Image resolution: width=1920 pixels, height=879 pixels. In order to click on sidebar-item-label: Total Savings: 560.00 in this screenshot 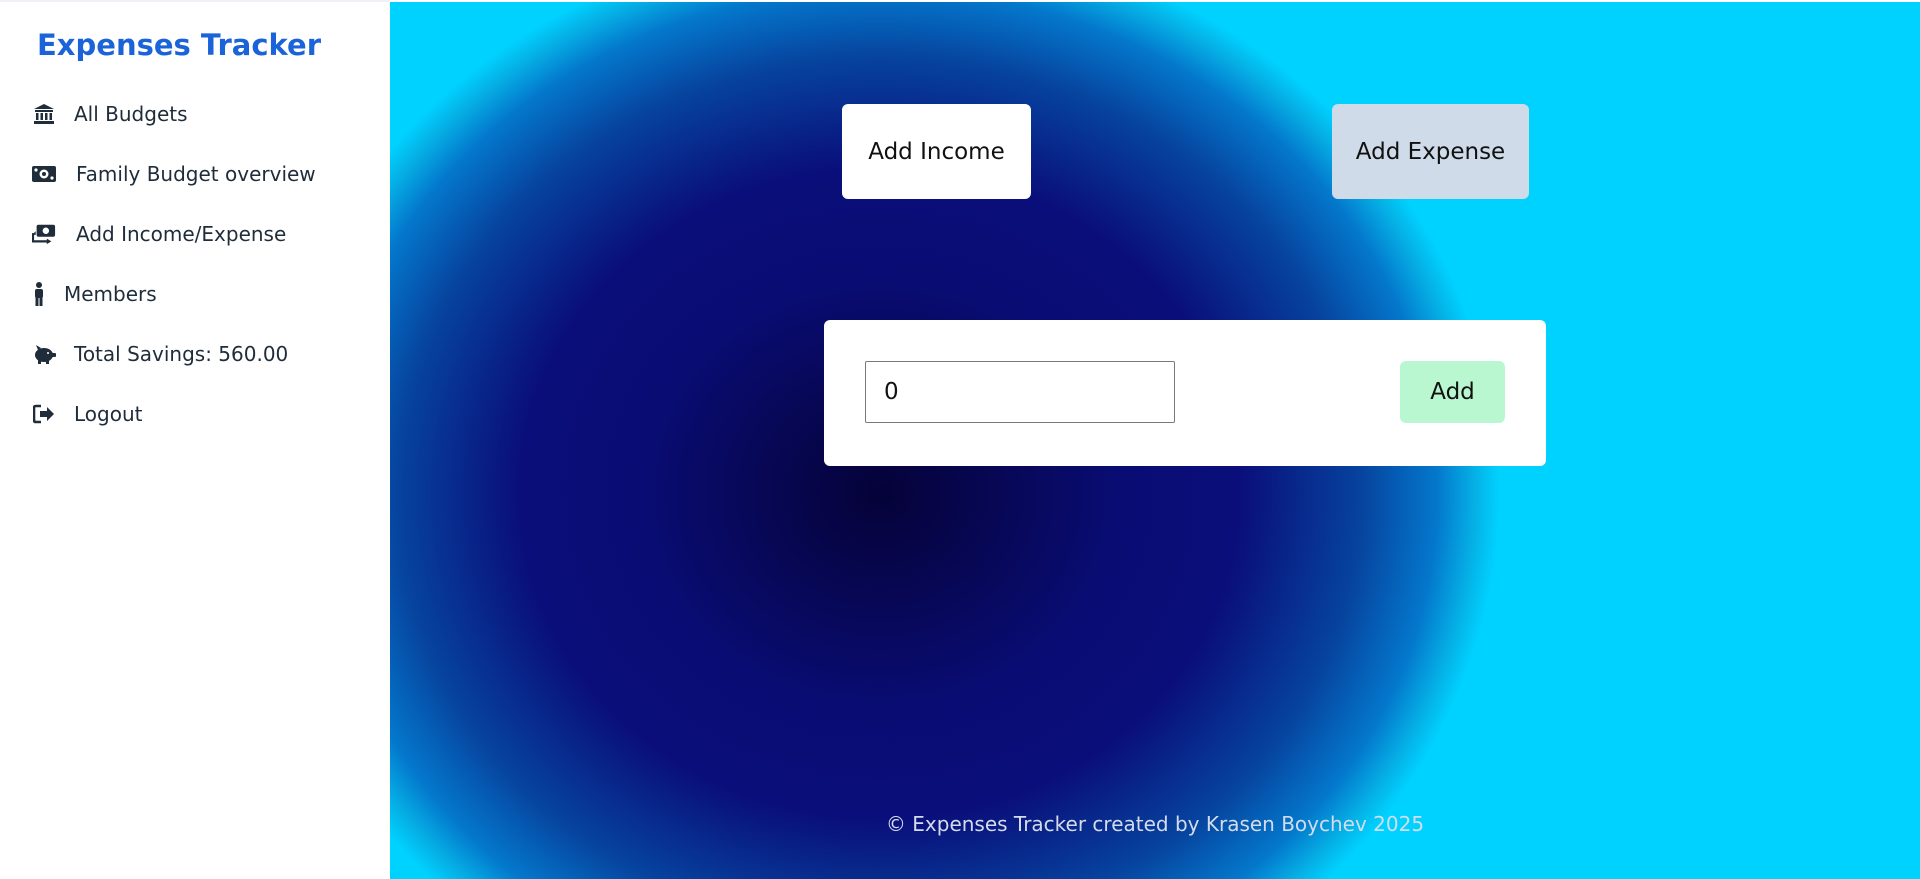, I will do `click(181, 354)`.